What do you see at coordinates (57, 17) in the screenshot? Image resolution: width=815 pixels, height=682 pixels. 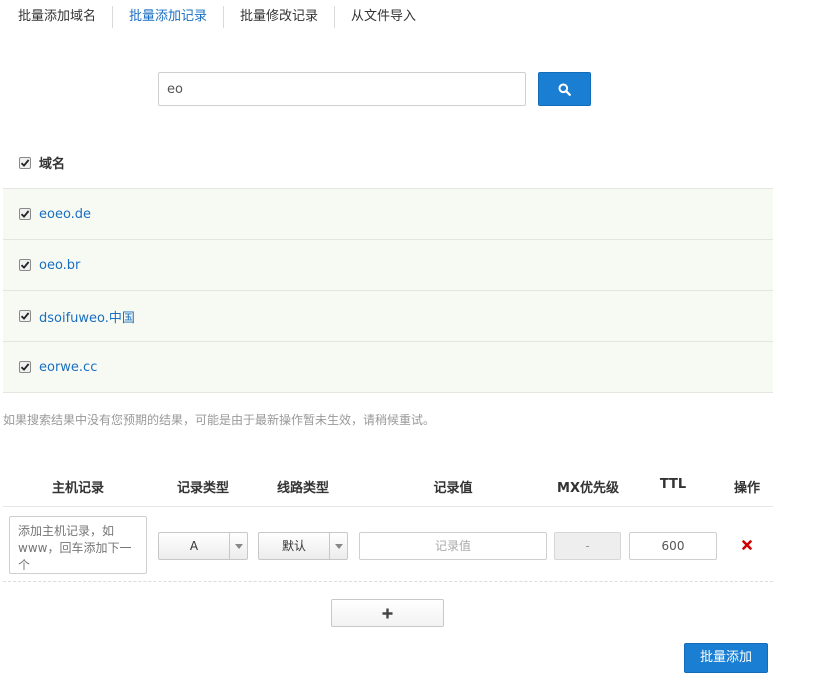 I see `tab-batch-add-domain: 批量添加域名` at bounding box center [57, 17].